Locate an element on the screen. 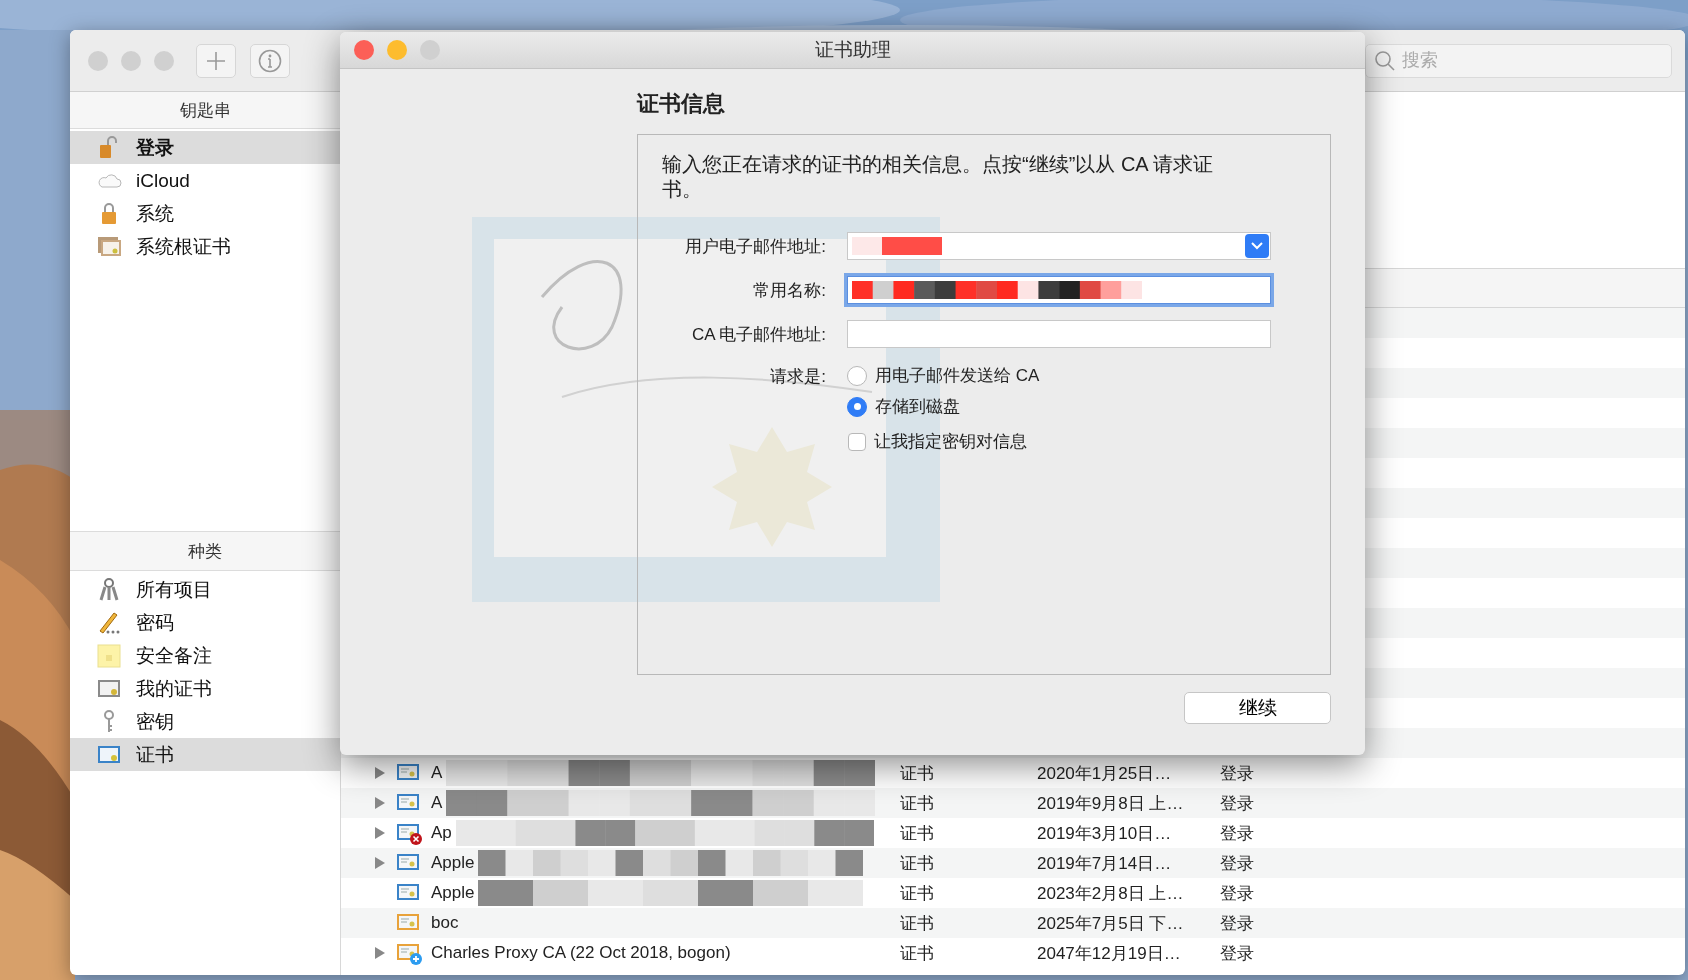  chevron-down-icon is located at coordinates (1257, 246).